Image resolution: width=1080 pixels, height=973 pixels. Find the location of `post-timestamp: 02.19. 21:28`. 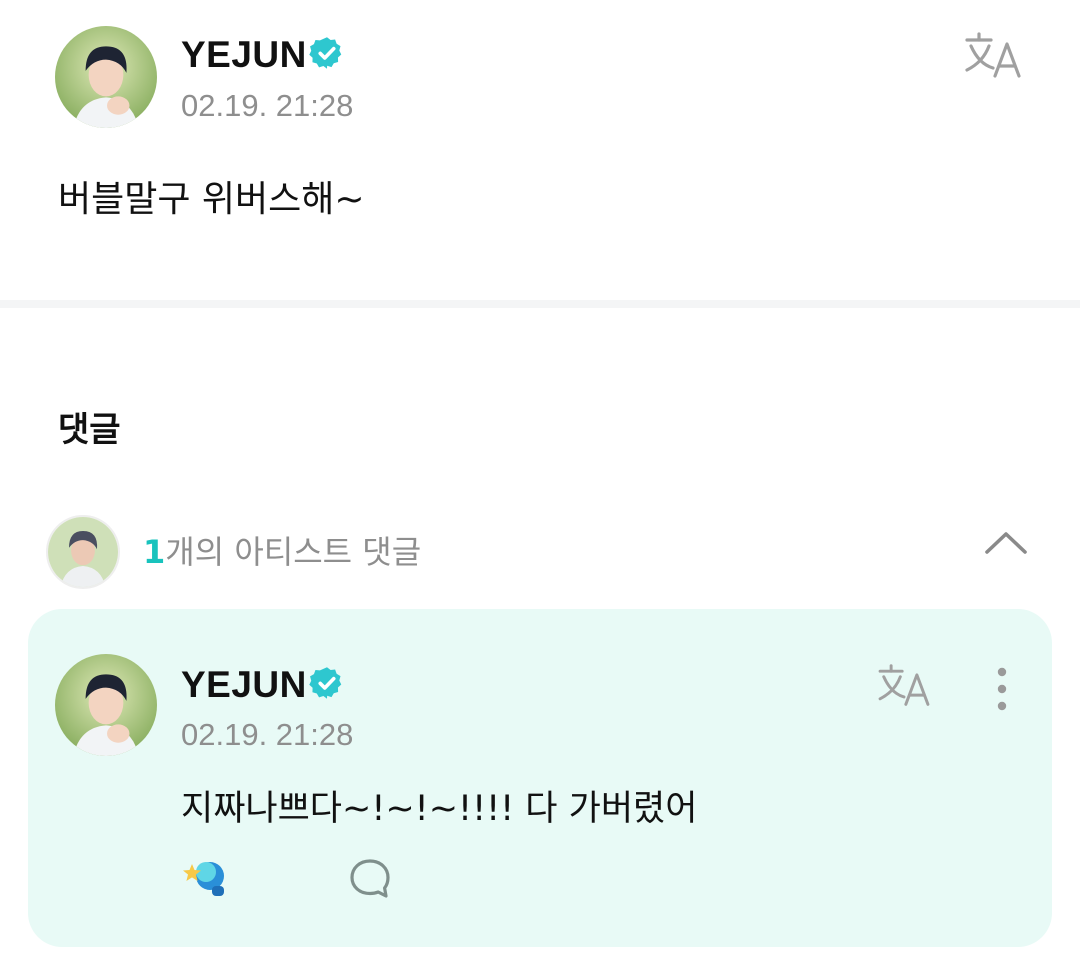

post-timestamp: 02.19. 21:28 is located at coordinates (267, 105).